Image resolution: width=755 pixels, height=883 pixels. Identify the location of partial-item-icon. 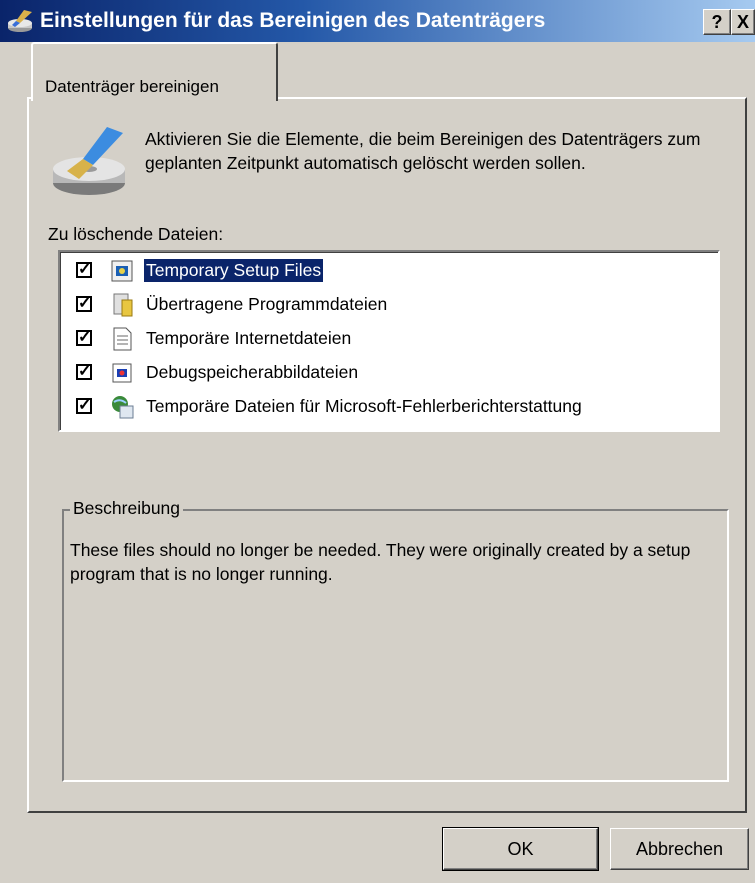
(122, 430).